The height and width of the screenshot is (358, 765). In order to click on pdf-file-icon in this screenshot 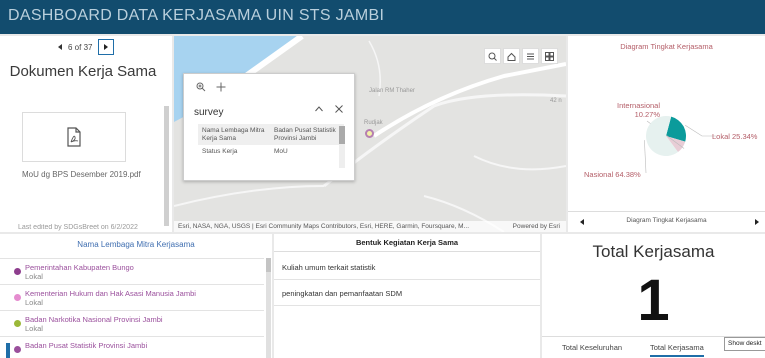, I will do `click(74, 137)`.